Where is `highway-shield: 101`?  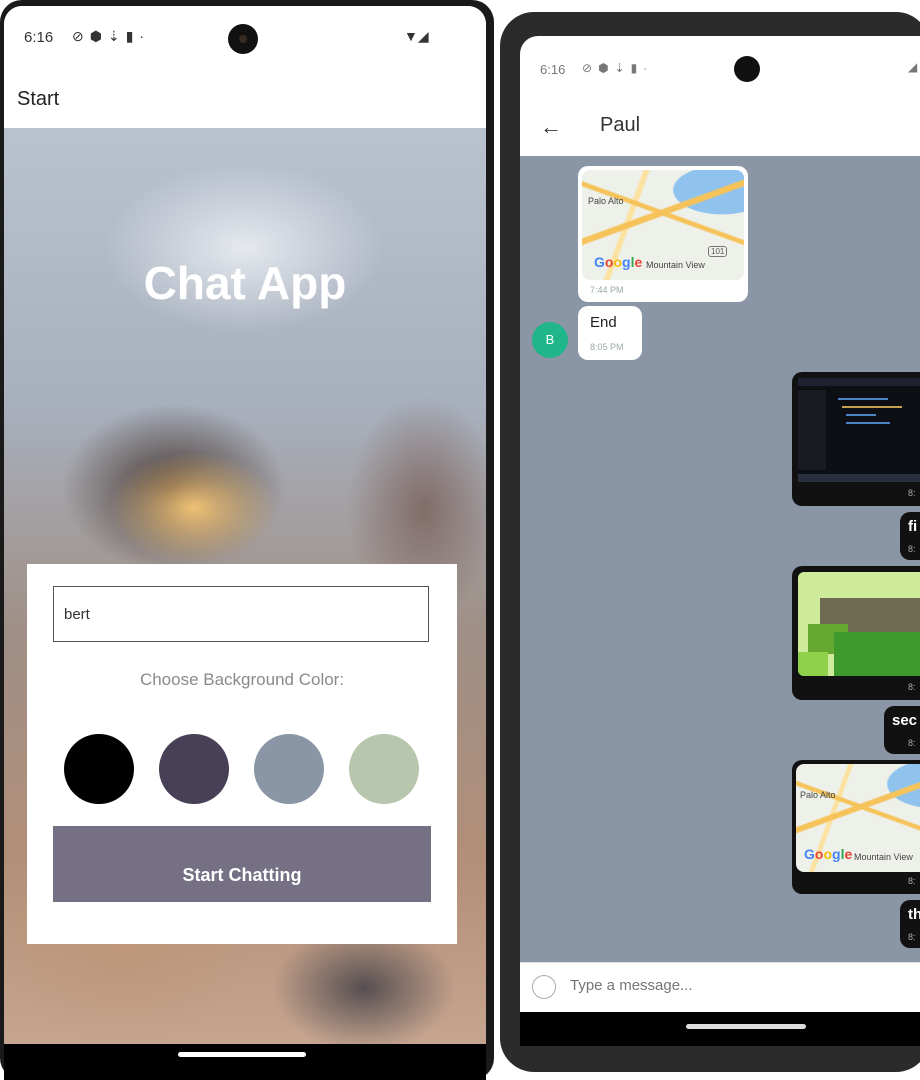 highway-shield: 101 is located at coordinates (718, 251).